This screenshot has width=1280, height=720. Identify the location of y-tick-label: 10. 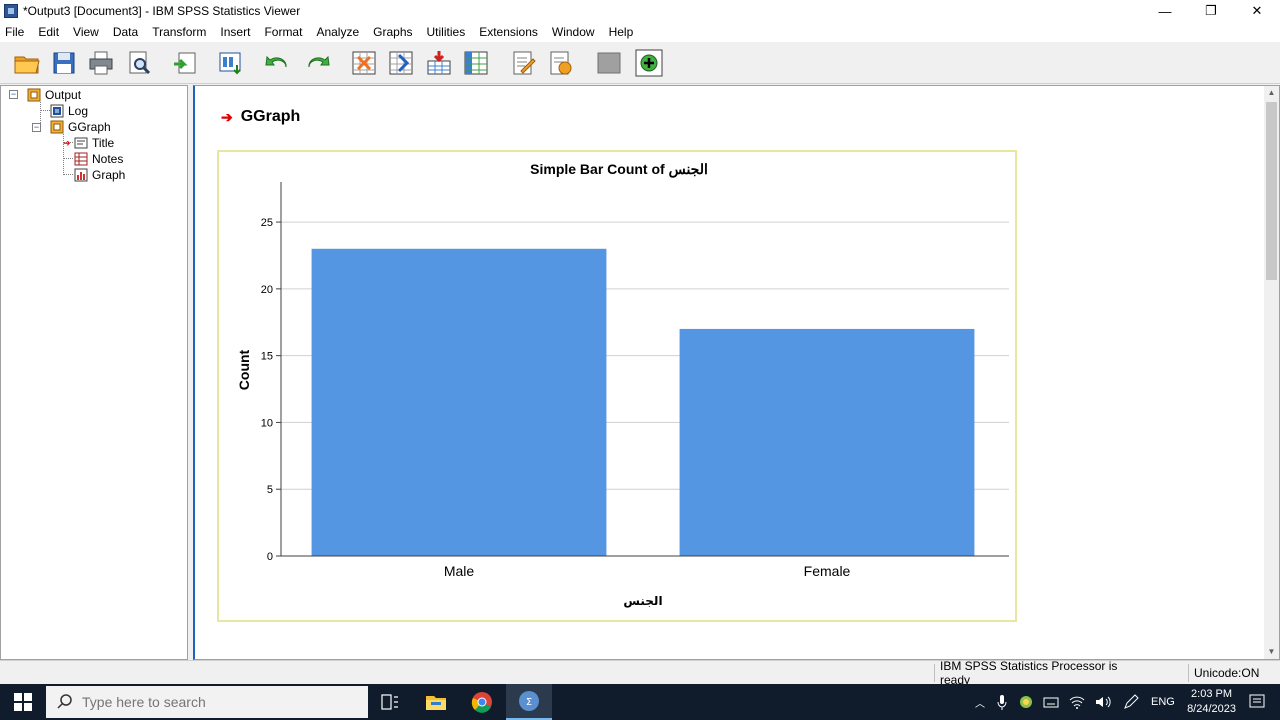
(267, 423).